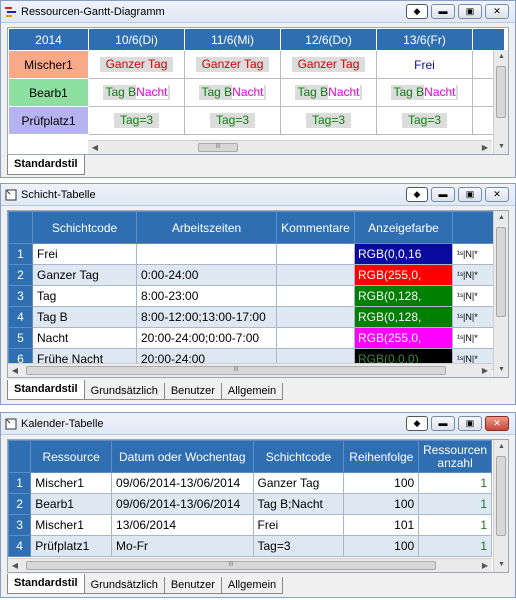  I want to click on schicht-titlebar: Schicht-Tabelle ◆ ▬ ▣ ✕, so click(258, 195).